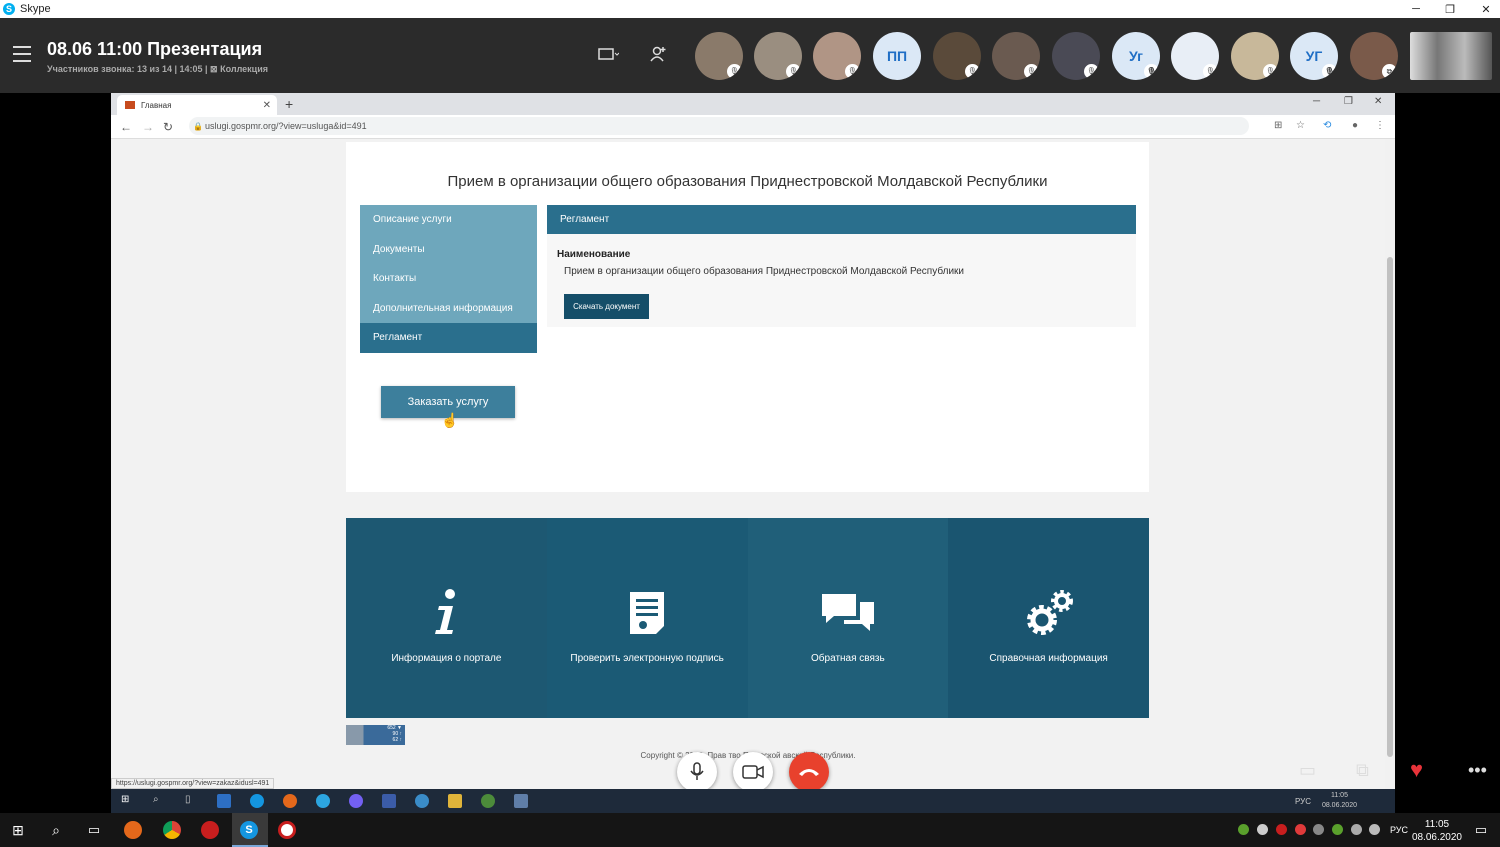  Describe the element at coordinates (608, 54) in the screenshot. I see `screen-layout-icon` at that location.